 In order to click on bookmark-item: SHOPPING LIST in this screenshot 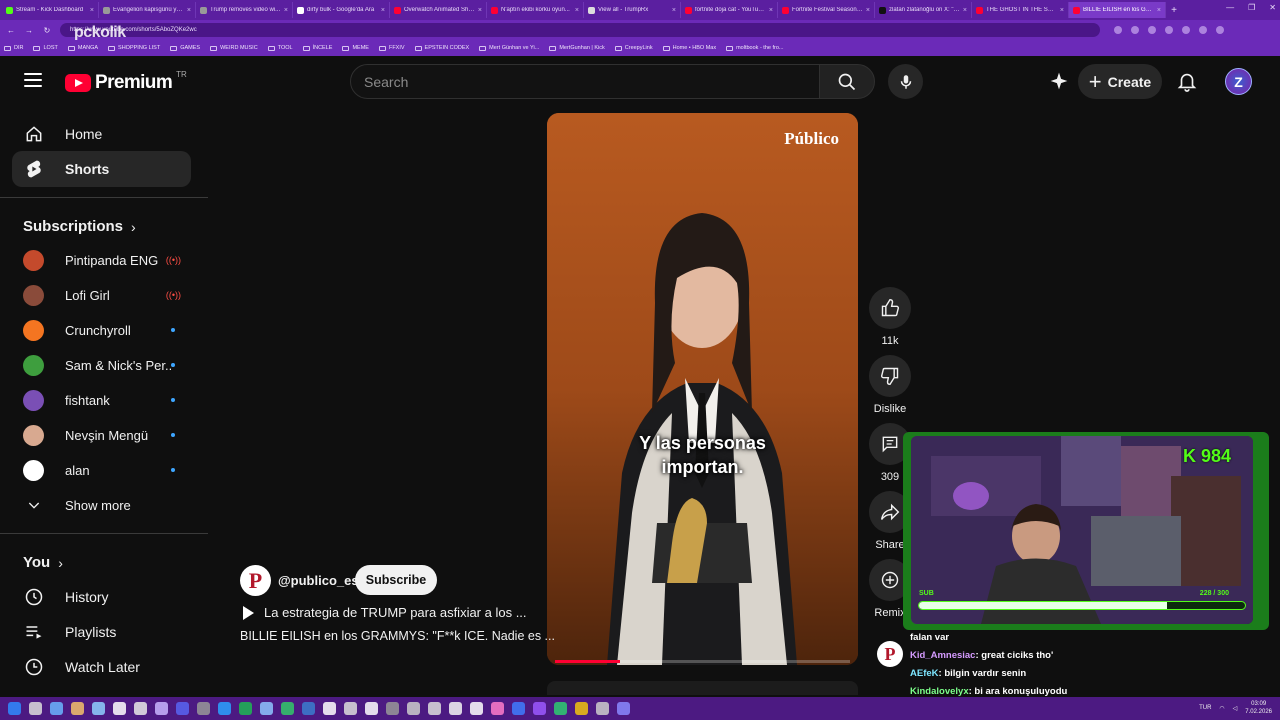, I will do `click(134, 48)`.